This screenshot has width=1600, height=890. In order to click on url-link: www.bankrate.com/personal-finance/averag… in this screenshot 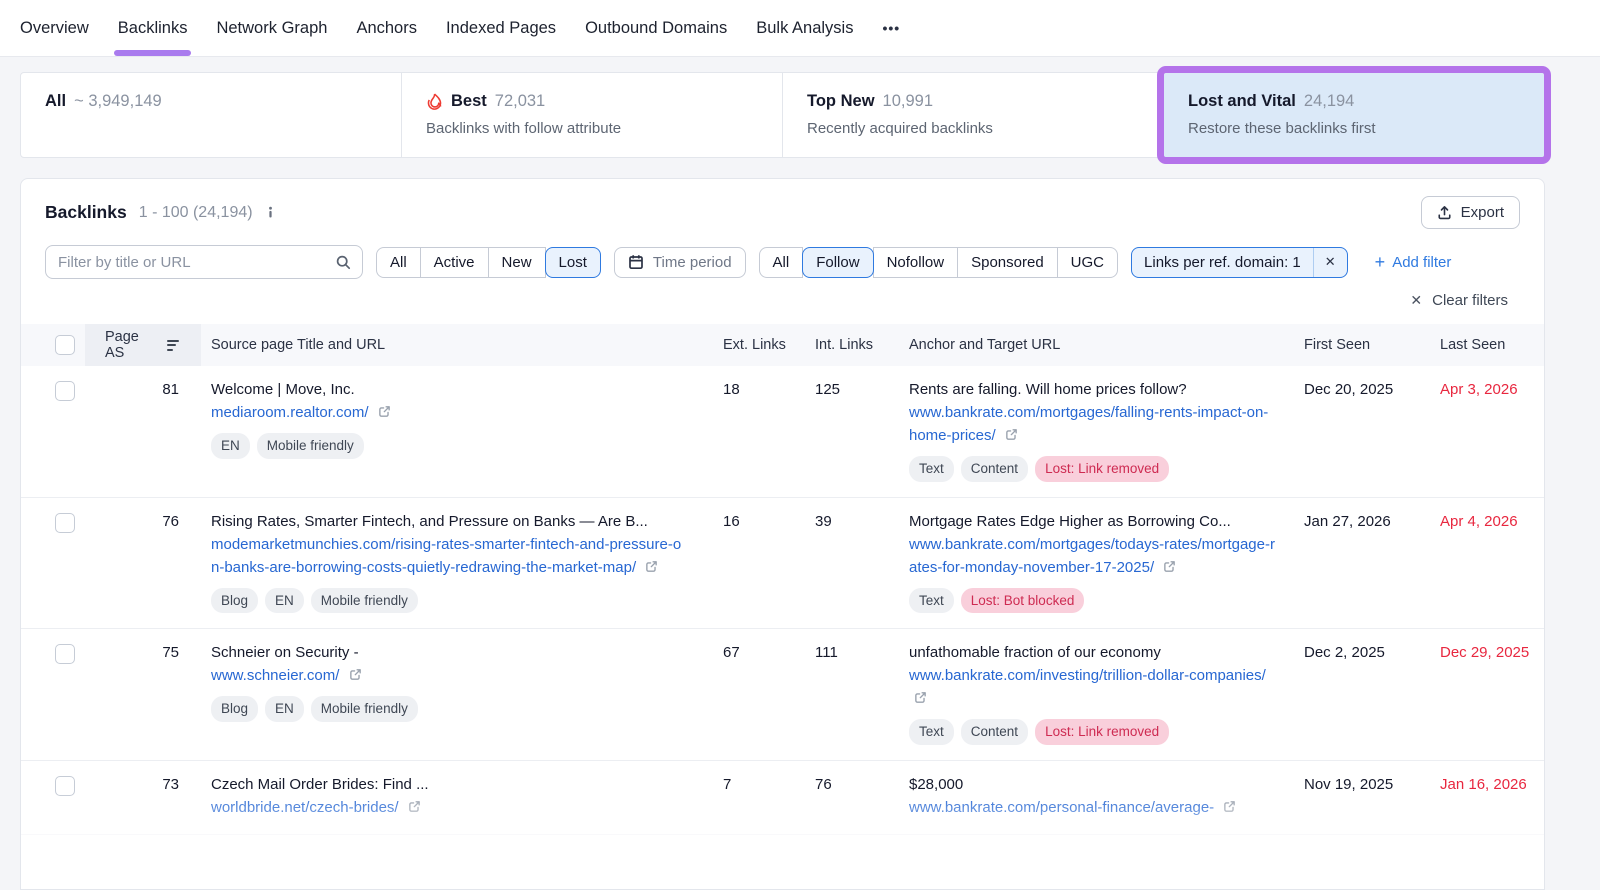, I will do `click(1092, 807)`.